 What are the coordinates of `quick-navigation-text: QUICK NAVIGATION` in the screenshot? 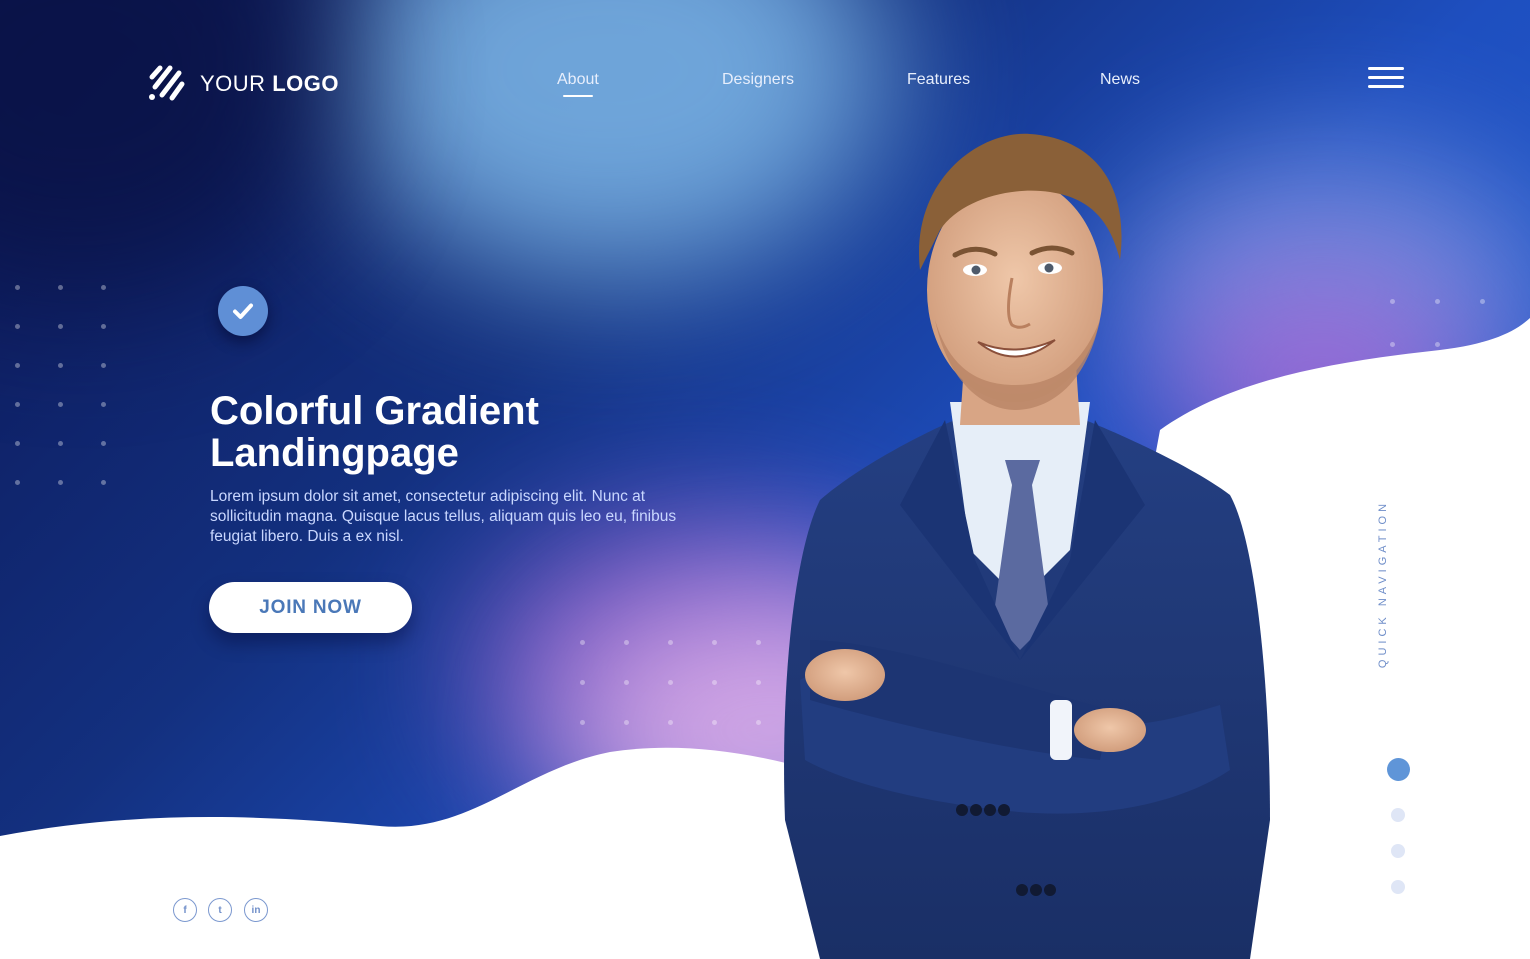 It's located at (1383, 584).